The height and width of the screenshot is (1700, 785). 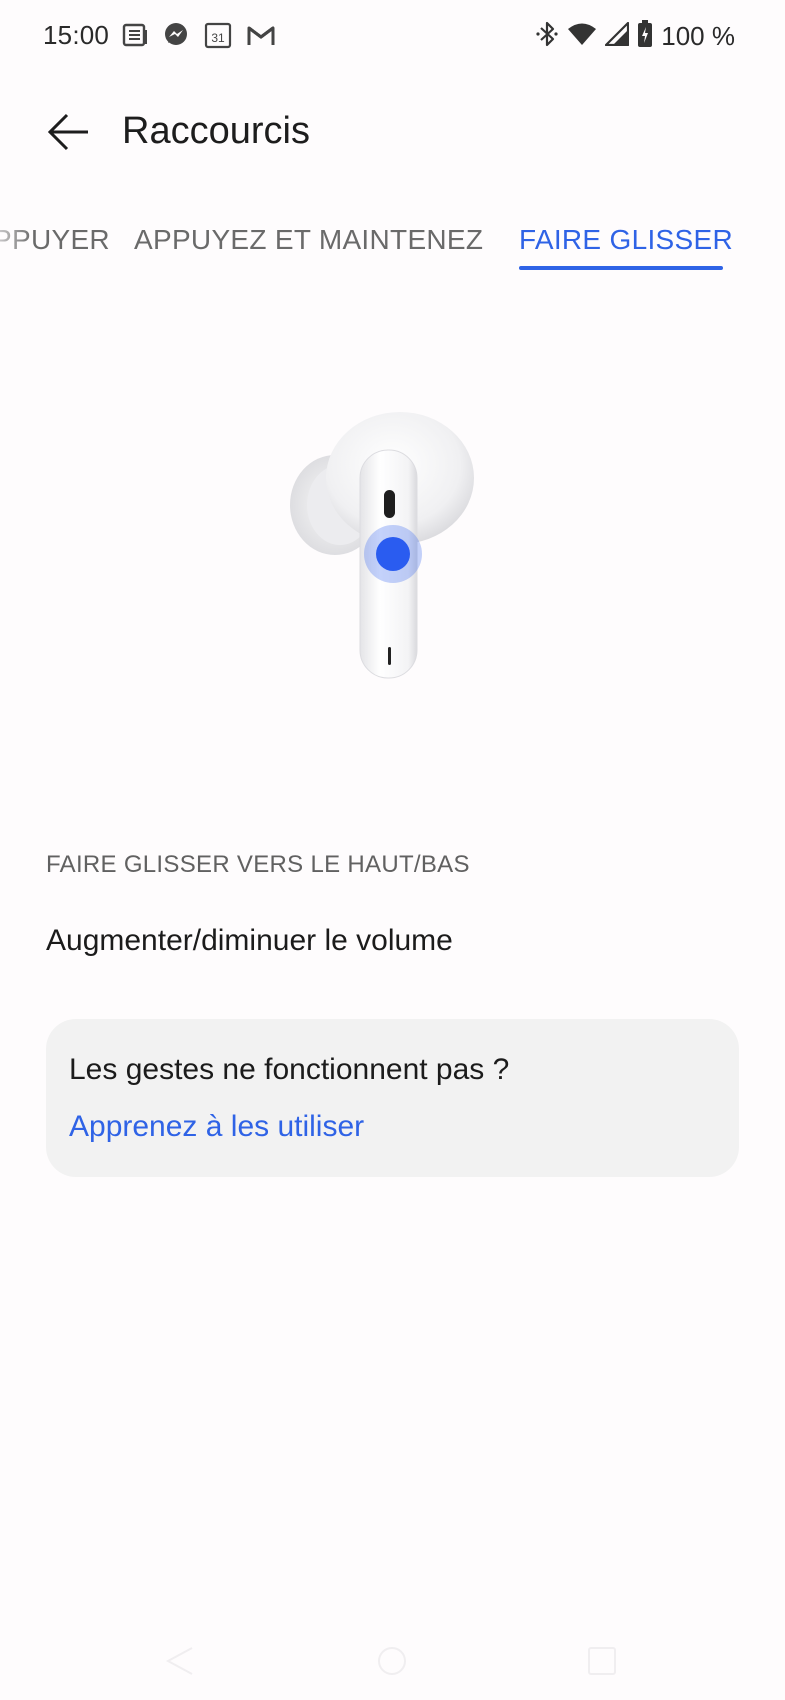 I want to click on system-status: 100 %, so click(x=635, y=36).